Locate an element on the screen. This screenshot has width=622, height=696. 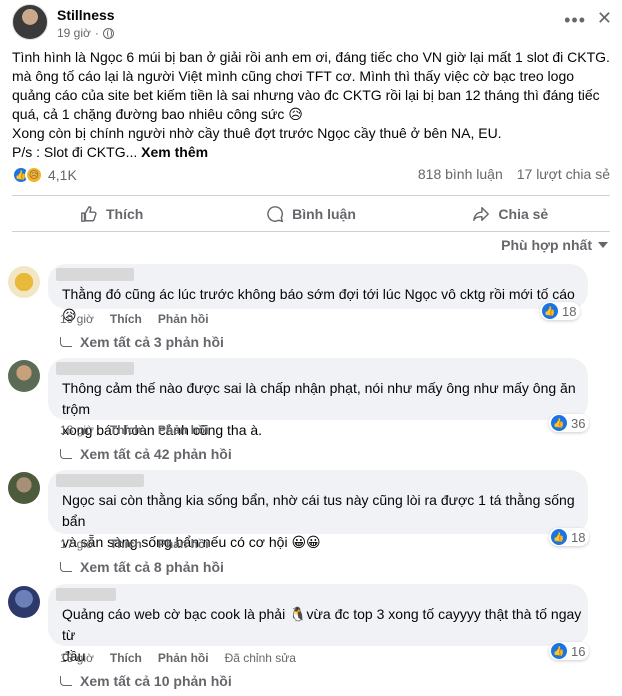
comment-meta: 18 giờ Thích Phản hồi Đã chỉnh sửa is located at coordinates (178, 658).